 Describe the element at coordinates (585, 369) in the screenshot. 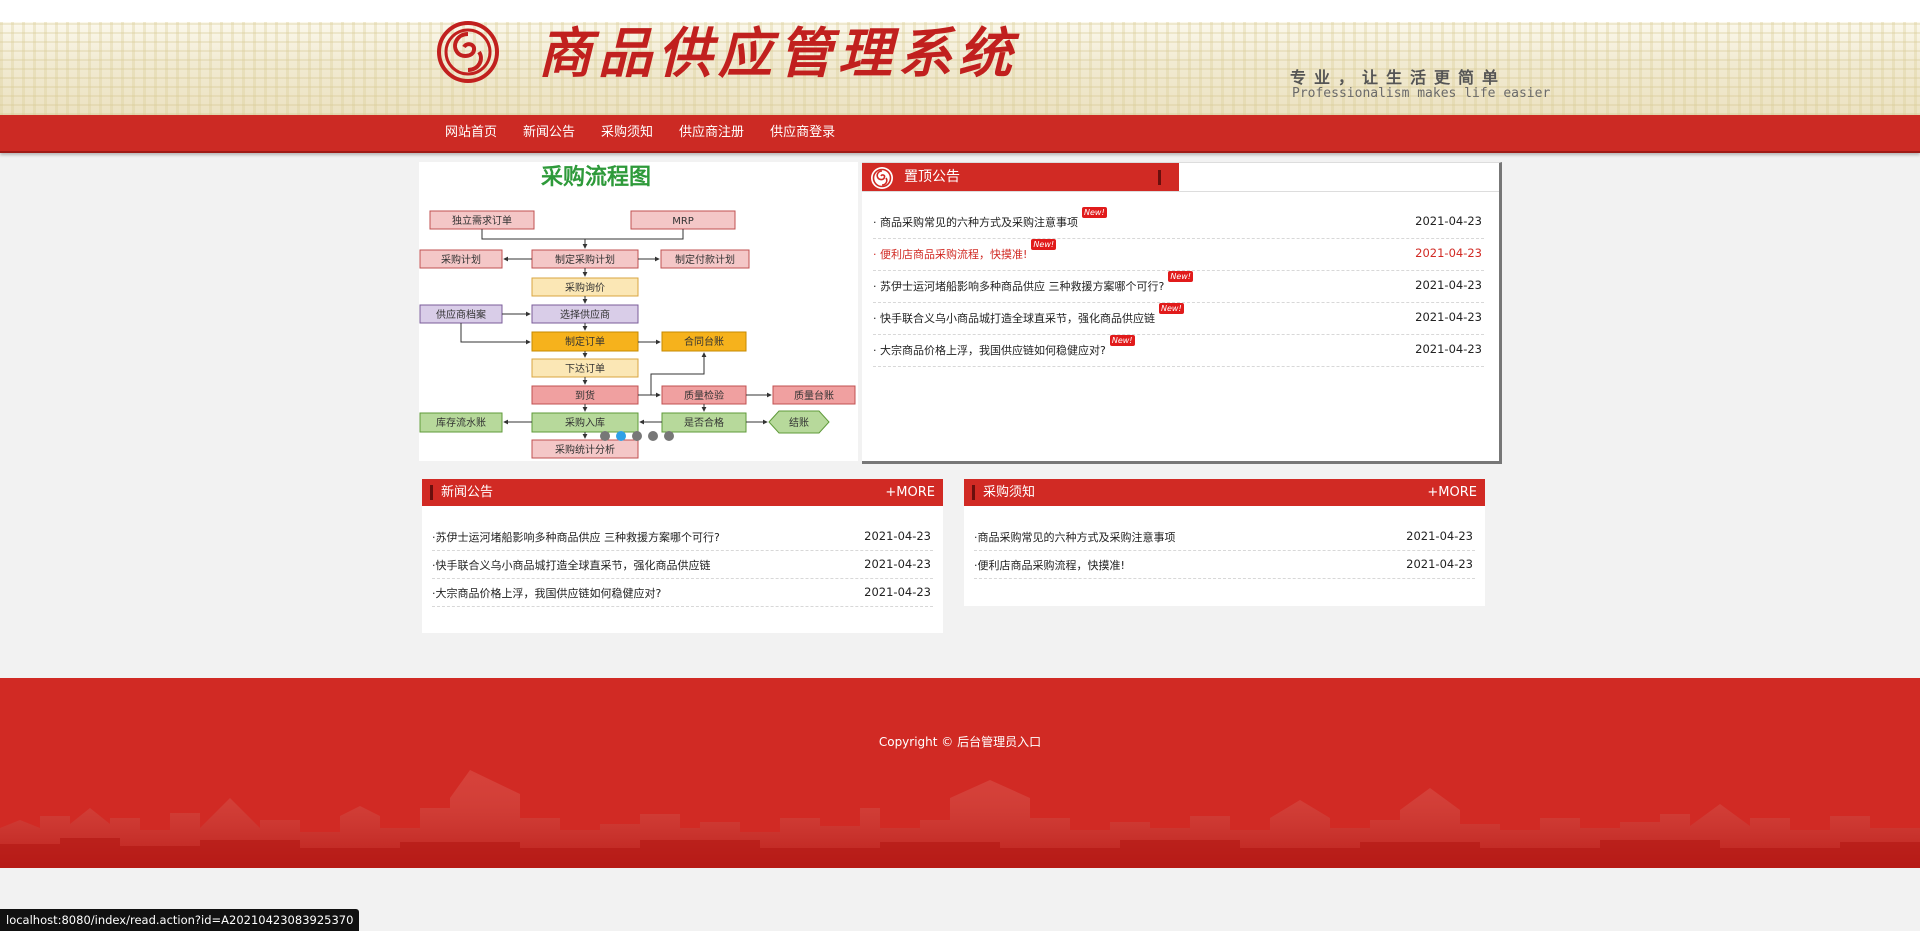

I see `node-issue-order: 下达订单` at that location.